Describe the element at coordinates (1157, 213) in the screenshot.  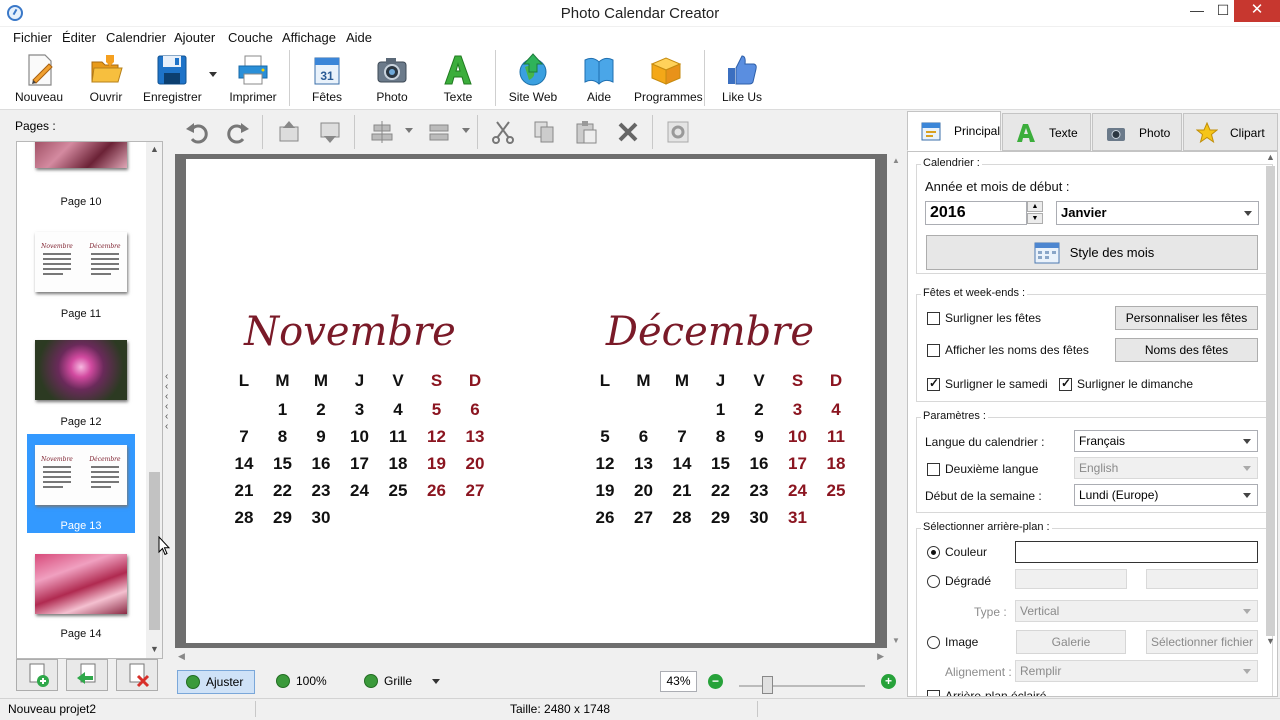
I see `start-month-select: Janvier` at that location.